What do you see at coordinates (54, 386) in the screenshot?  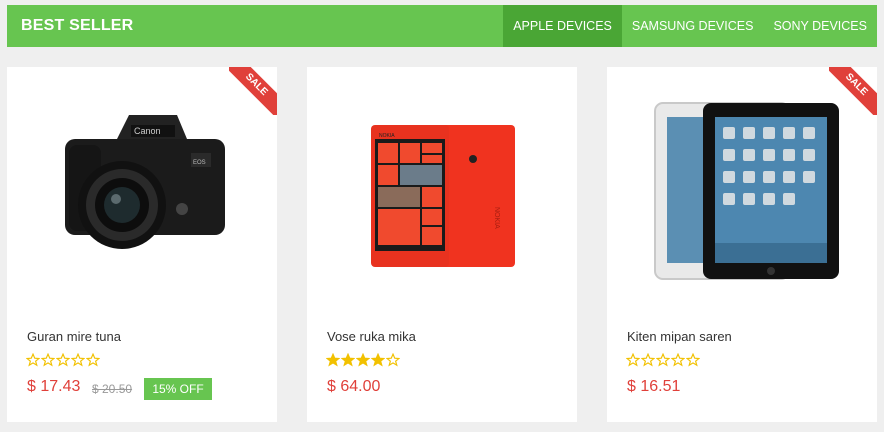 I see `product-price: $ 17.43` at bounding box center [54, 386].